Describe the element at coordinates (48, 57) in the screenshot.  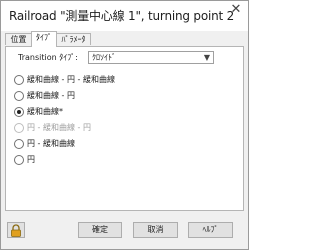
I see `transition-type-label: Transition ﾀｲﾌﾟ:` at that location.